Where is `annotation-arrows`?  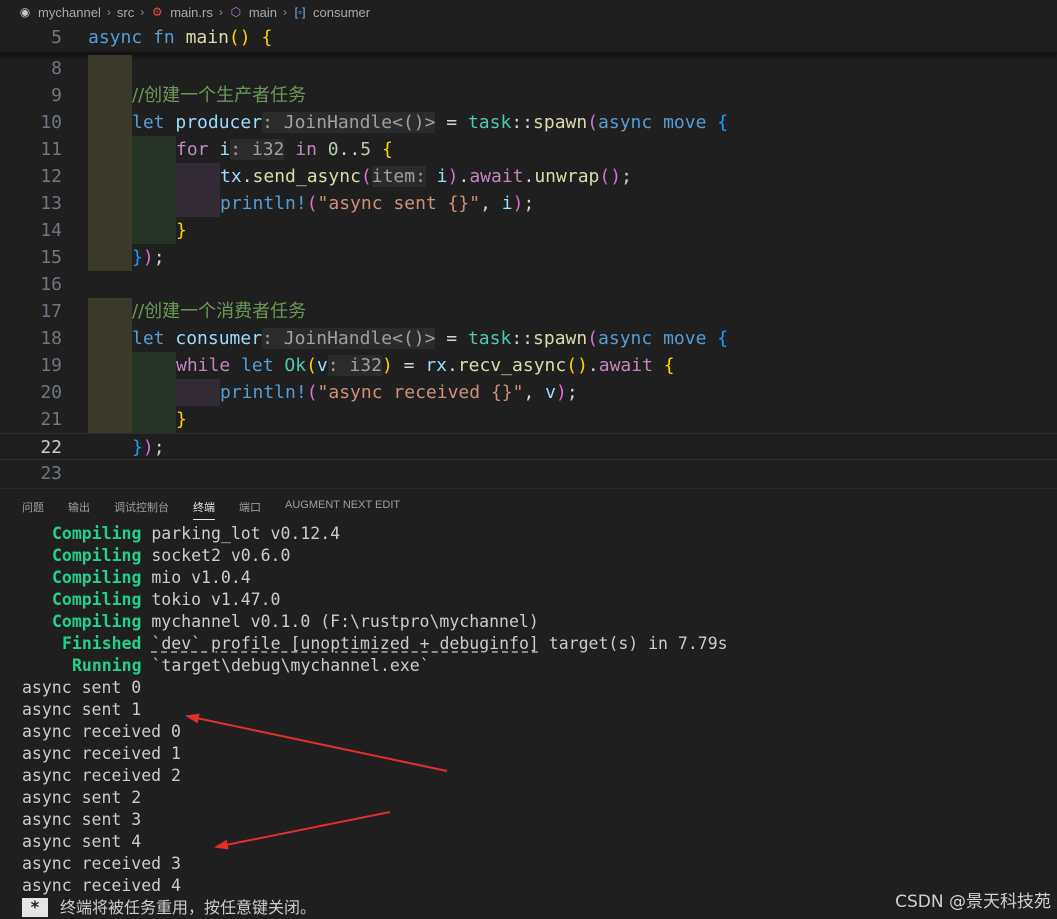 annotation-arrows is located at coordinates (316, 781).